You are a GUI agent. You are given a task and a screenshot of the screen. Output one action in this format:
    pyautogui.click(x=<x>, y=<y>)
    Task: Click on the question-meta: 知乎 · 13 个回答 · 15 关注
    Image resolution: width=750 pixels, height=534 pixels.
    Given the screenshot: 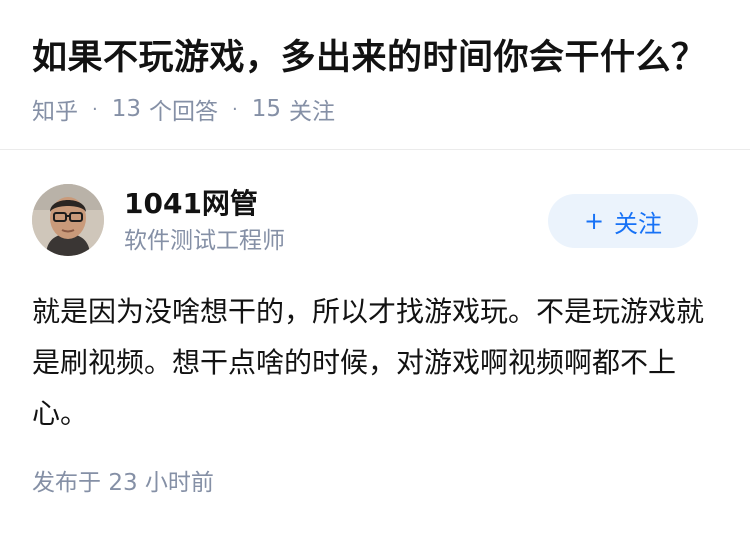 What is the action you would take?
    pyautogui.click(x=183, y=109)
    